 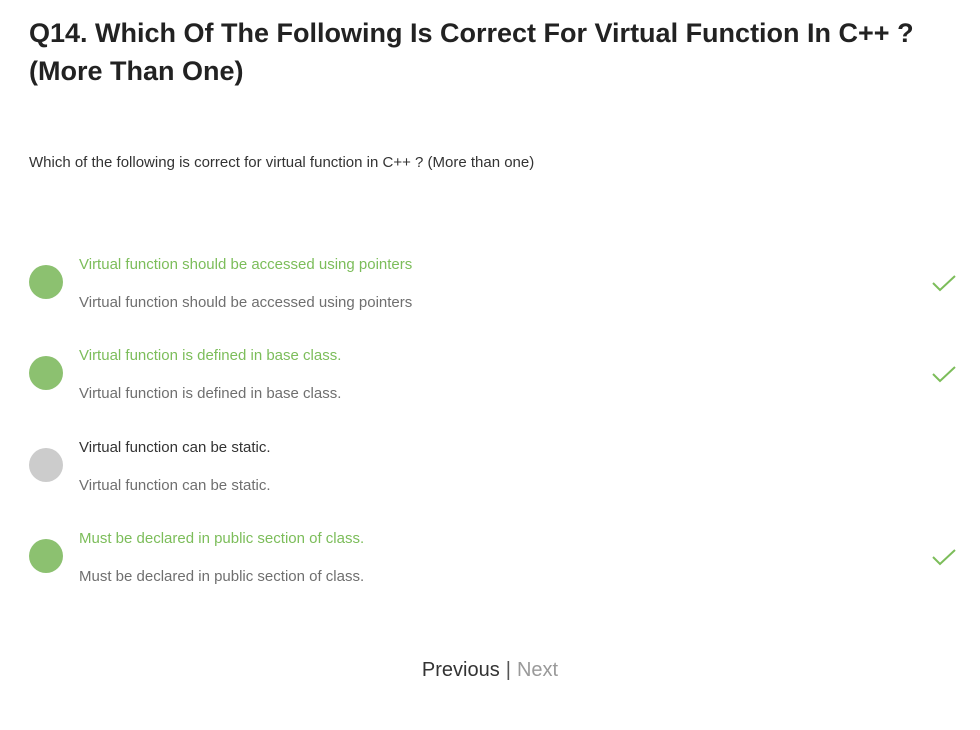 I want to click on option-description: Virtual function can be static., so click(x=175, y=485).